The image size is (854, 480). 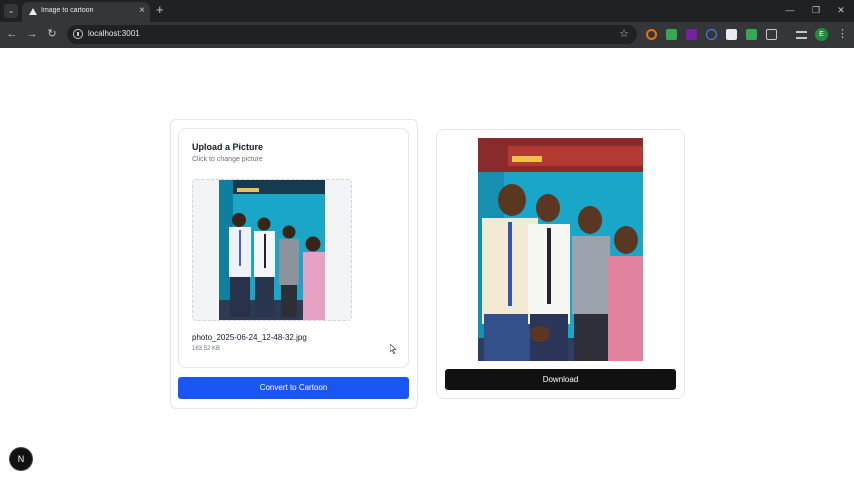 I want to click on file-name: photo_2025-06-24_12-48-32.jpg, so click(x=249, y=337).